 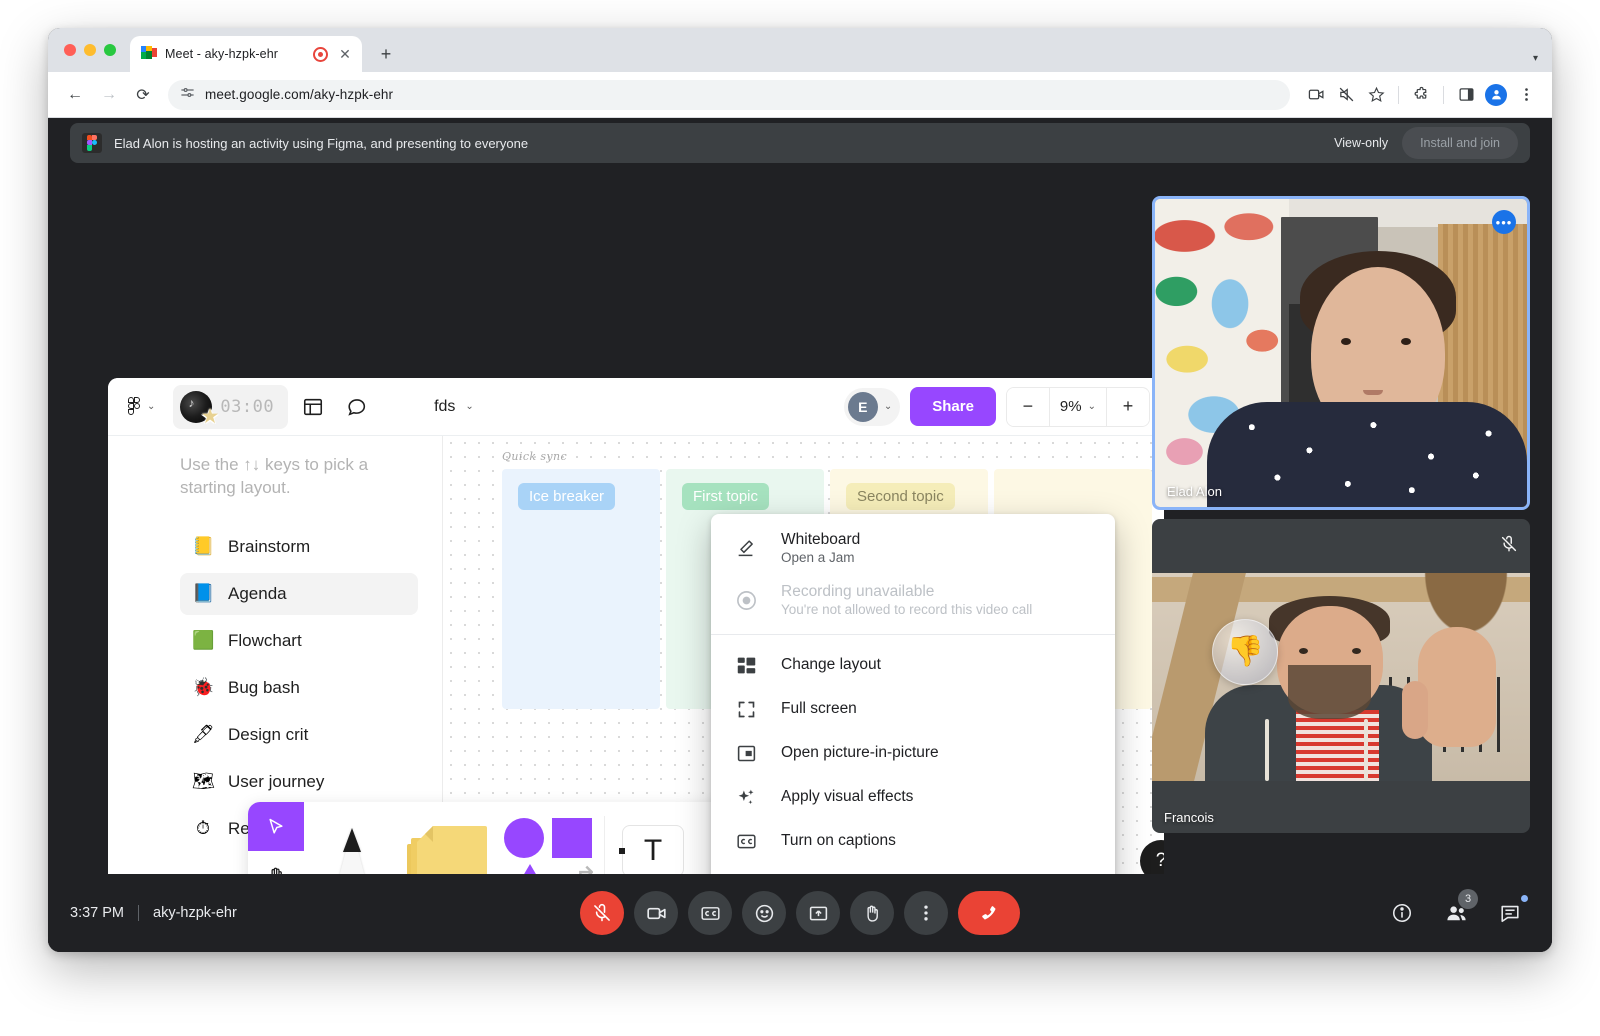 I want to click on camera-button, so click(x=656, y=913).